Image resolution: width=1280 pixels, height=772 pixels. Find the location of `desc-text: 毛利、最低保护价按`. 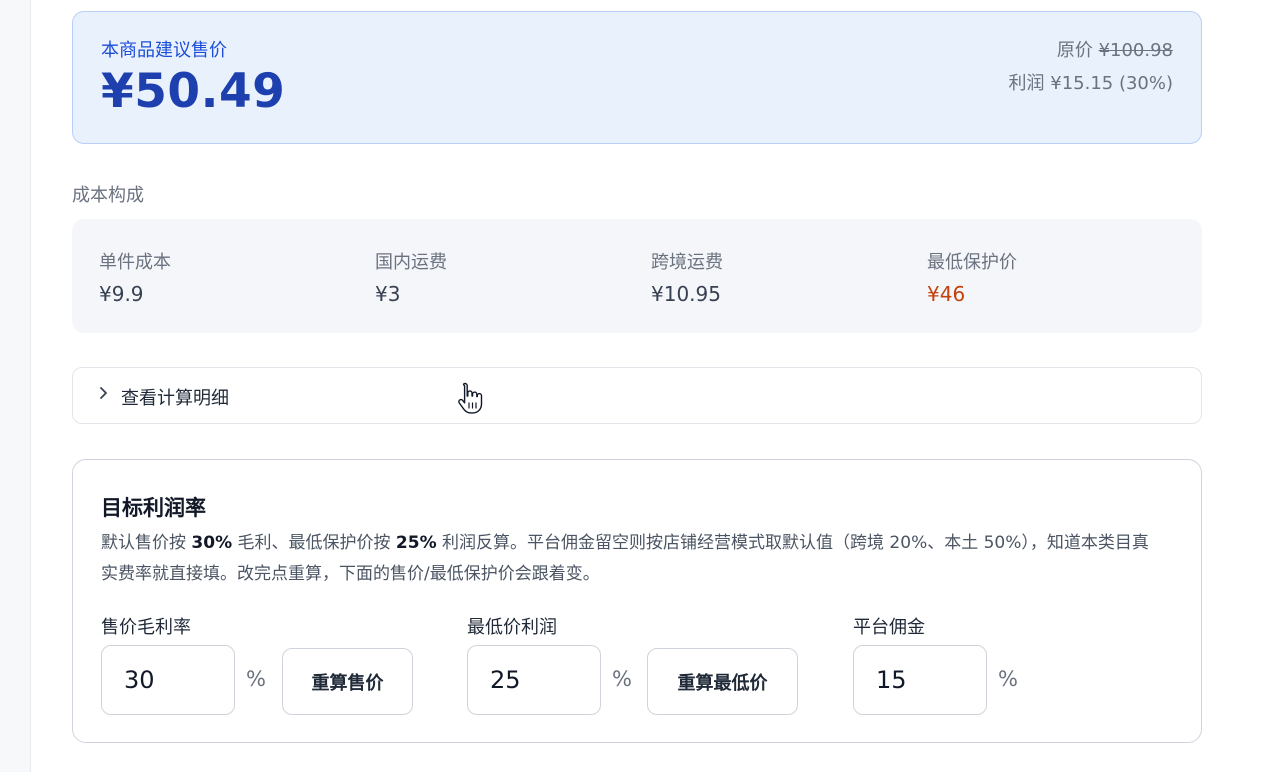

desc-text: 毛利、最低保护价按 is located at coordinates (314, 543).